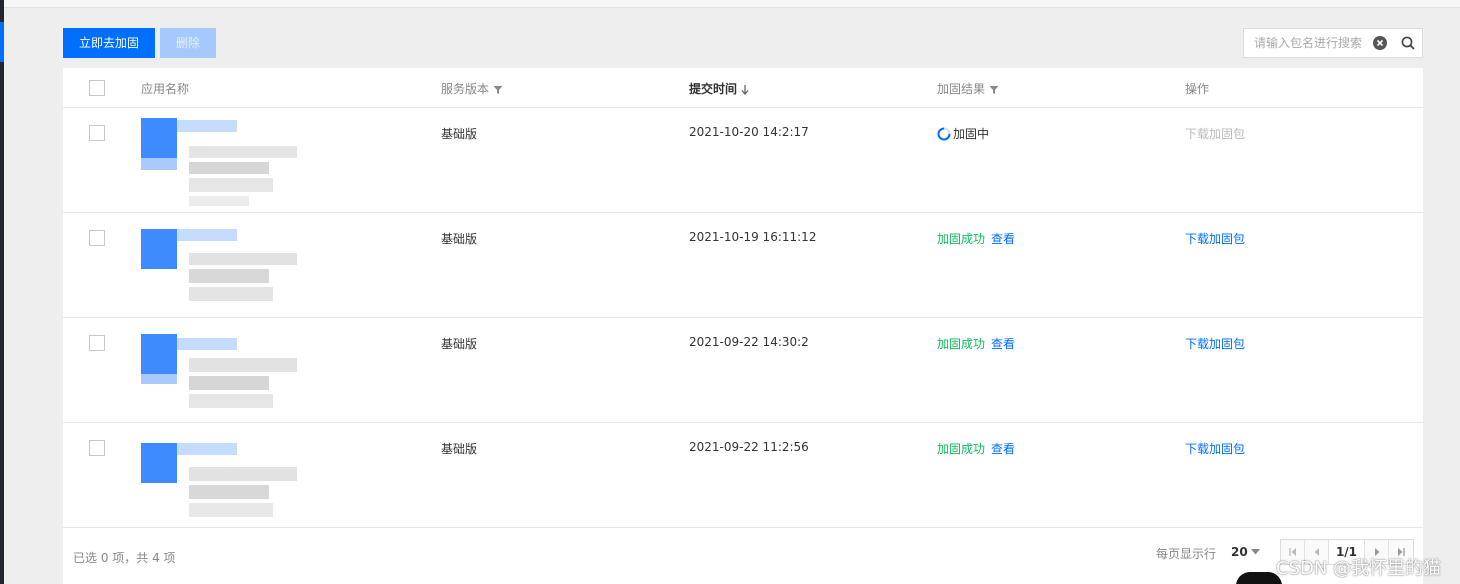  I want to click on submit-time-cell: 2021-10-20 14:2:17, so click(749, 132).